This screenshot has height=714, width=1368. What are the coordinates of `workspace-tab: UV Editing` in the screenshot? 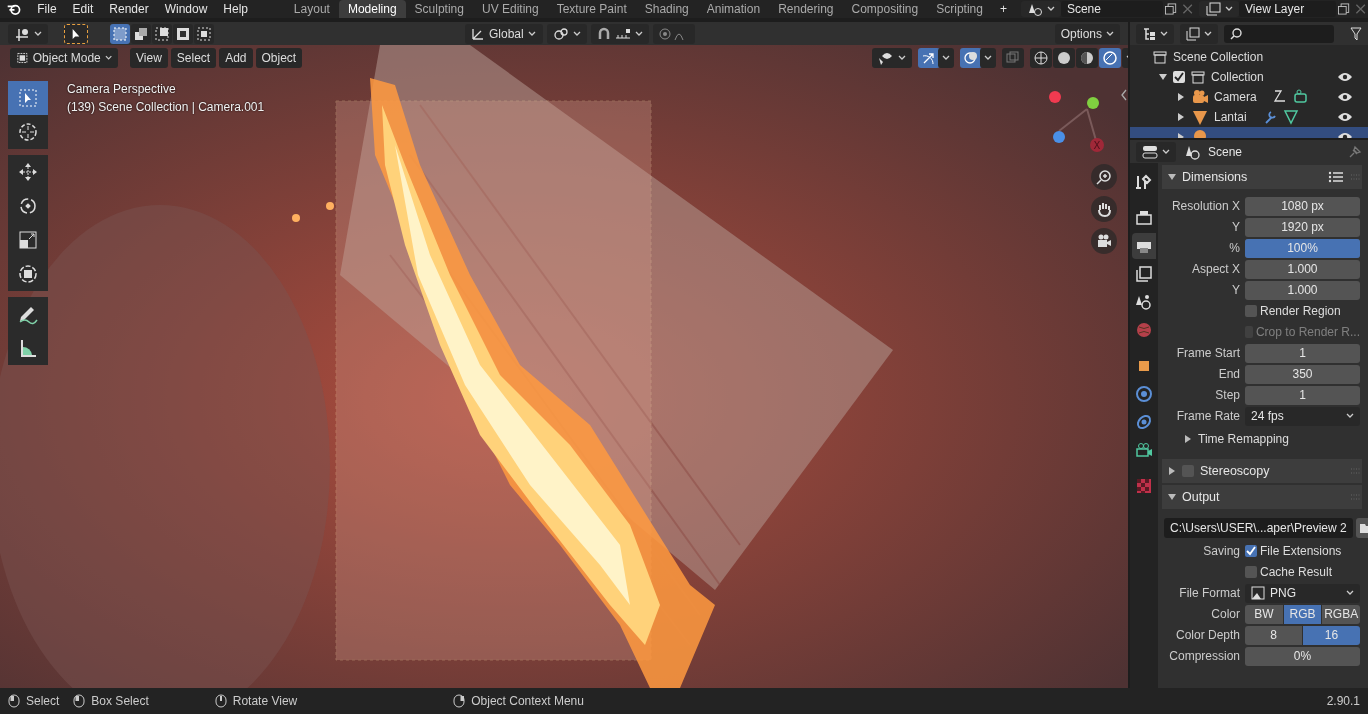 It's located at (510, 9).